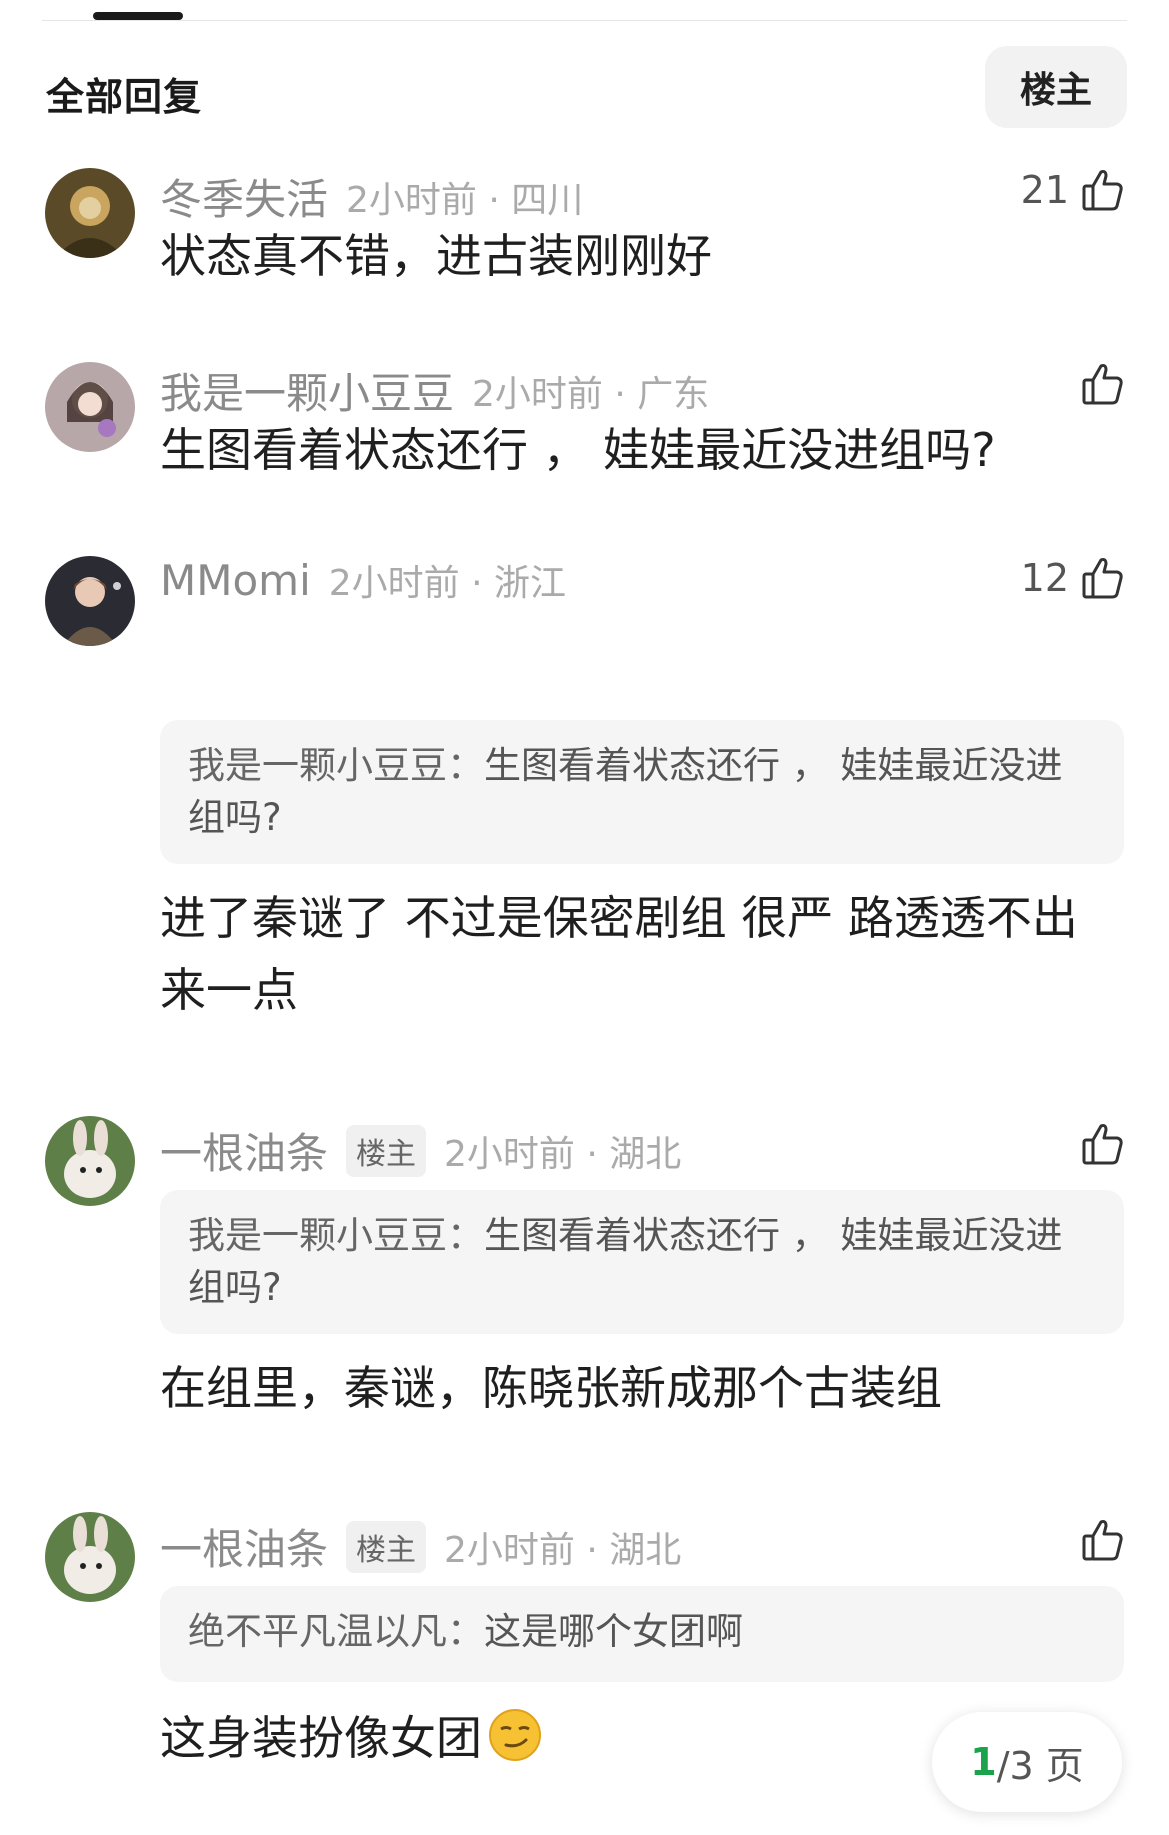 This screenshot has width=1169, height=1835. Describe the element at coordinates (436, 256) in the screenshot. I see `comment-text: 状态真不错，进古装刚刚好` at that location.